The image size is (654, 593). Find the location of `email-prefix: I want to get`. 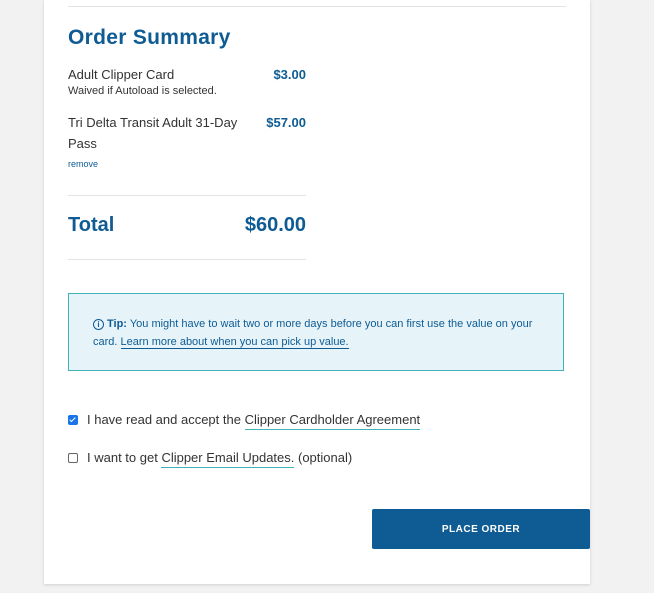

email-prefix: I want to get is located at coordinates (124, 457).